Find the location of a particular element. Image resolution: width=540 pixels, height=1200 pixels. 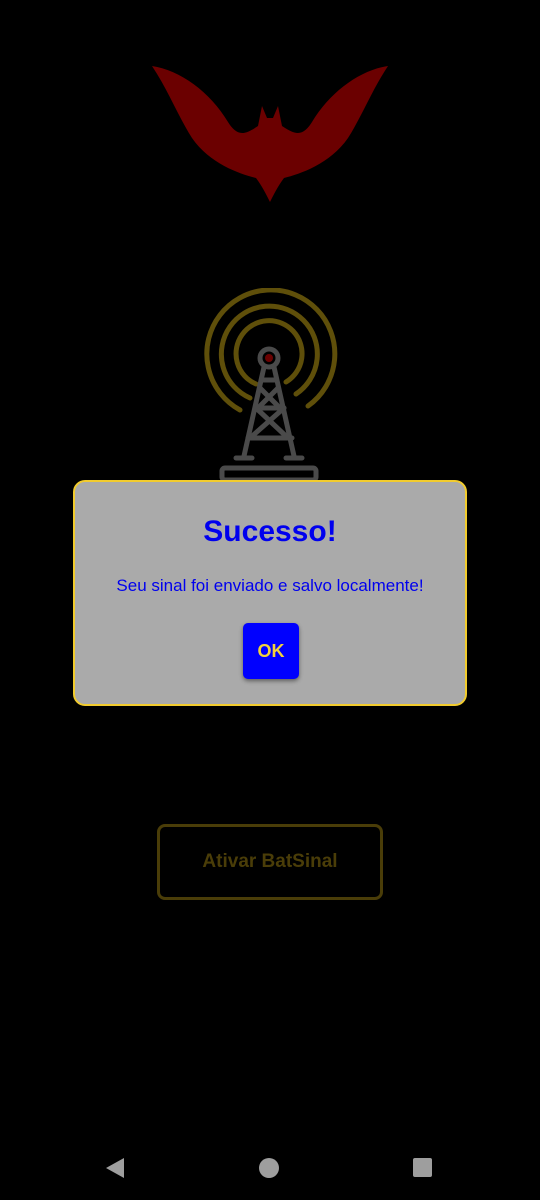

radio-tower-icon is located at coordinates (271, 385).